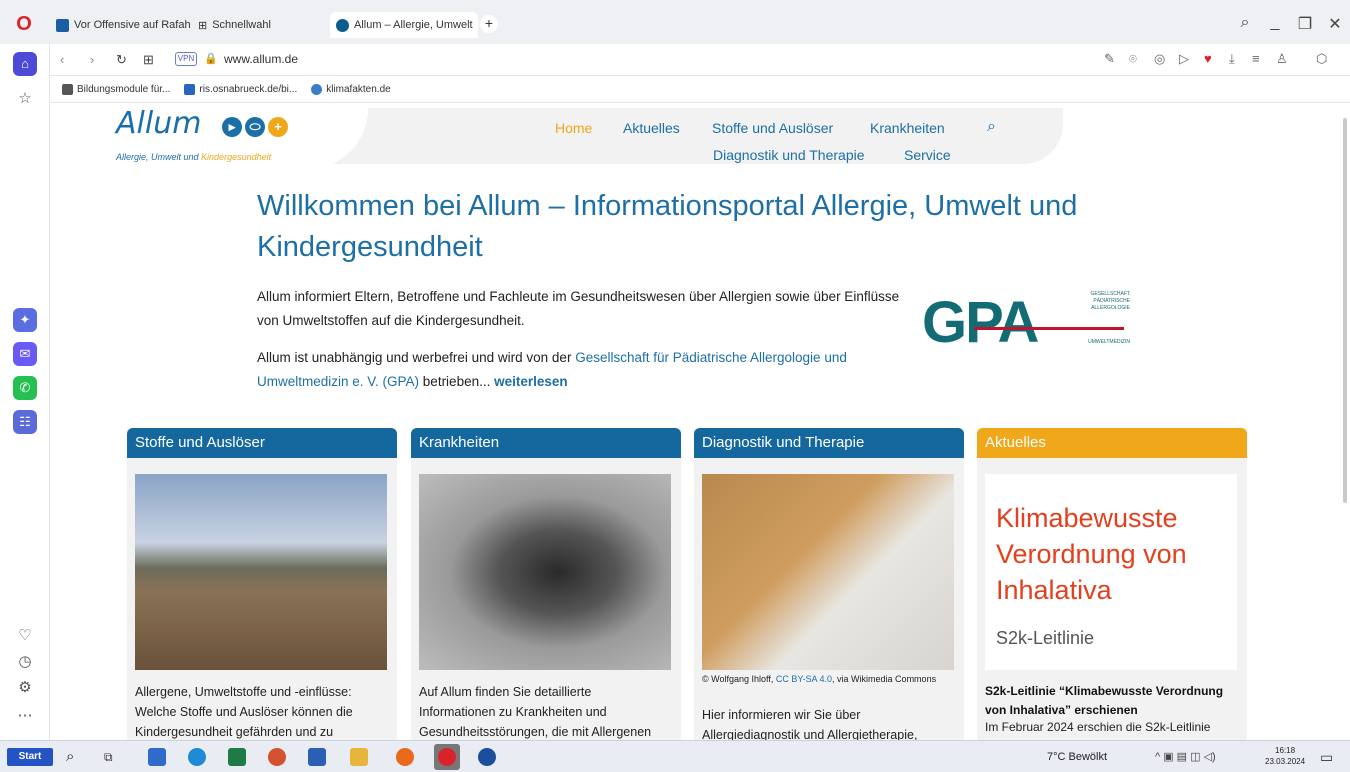 The height and width of the screenshot is (772, 1350). I want to click on back-icon: ‹, so click(62, 59).